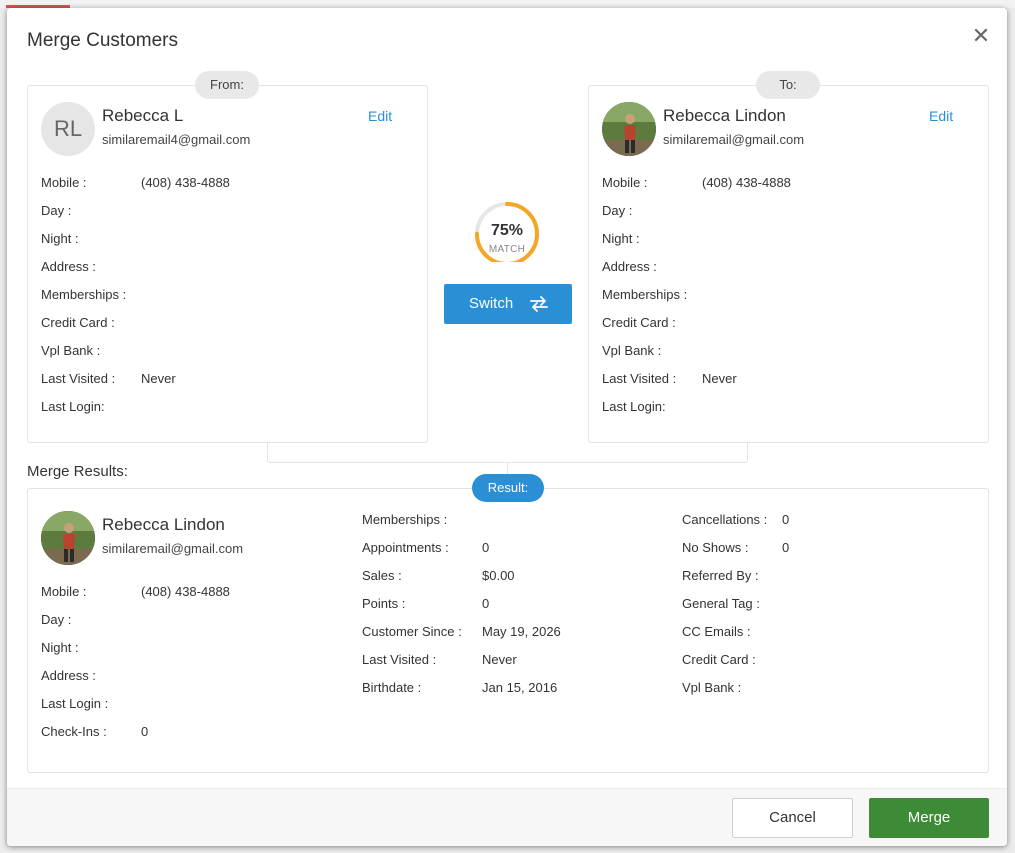 The height and width of the screenshot is (853, 1015). Describe the element at coordinates (617, 210) in the screenshot. I see `to-field-day: Day :` at that location.